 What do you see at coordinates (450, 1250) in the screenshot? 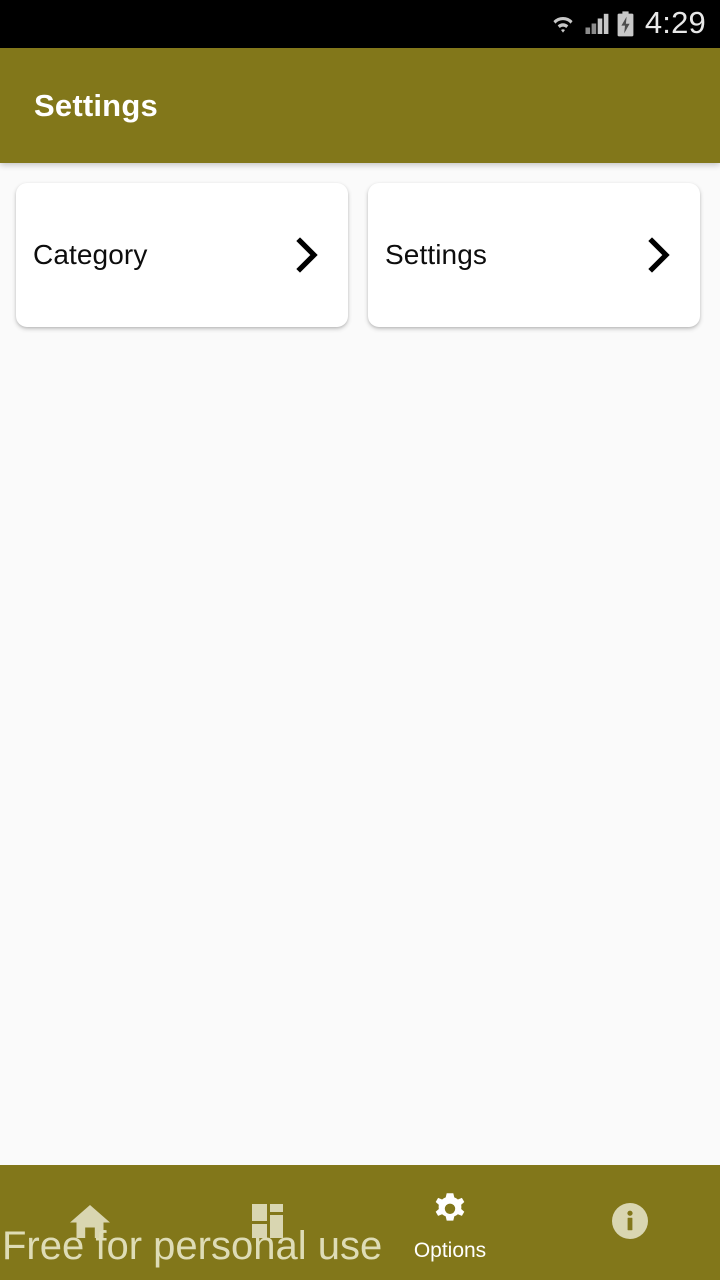
I see `nav-item-options-label: Options` at bounding box center [450, 1250].